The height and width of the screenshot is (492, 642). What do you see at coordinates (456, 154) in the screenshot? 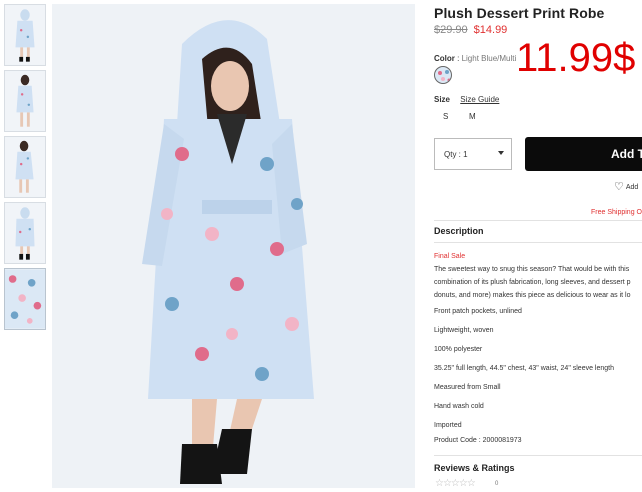
I see `quantity-label: Qty : 1` at bounding box center [456, 154].